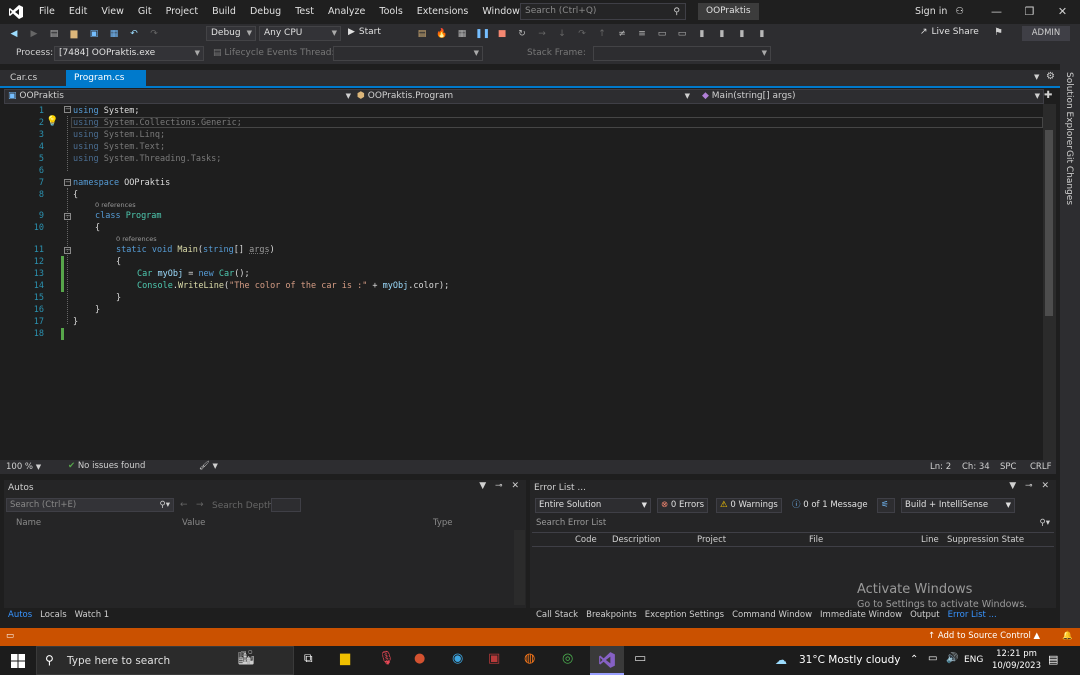  I want to click on comment-icon: ▭, so click(662, 34).